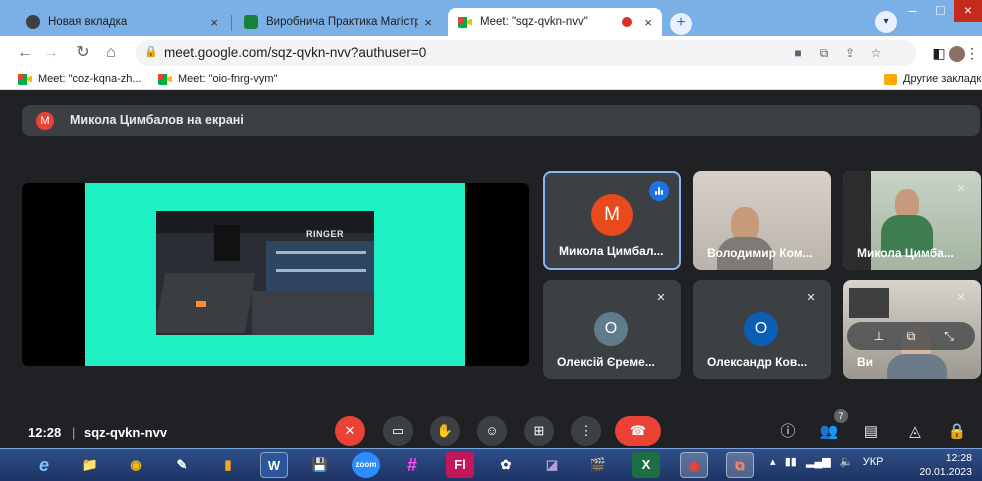  Describe the element at coordinates (638, 431) in the screenshot. I see `leave-call-button: ☎` at that location.